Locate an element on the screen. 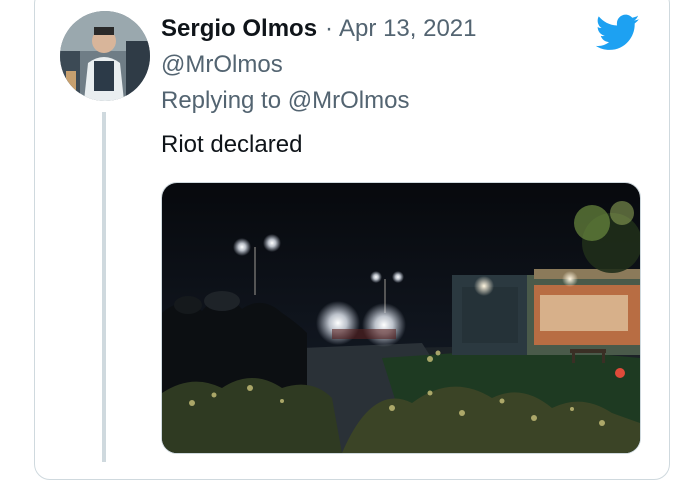 The width and height of the screenshot is (700, 480). avatar-image is located at coordinates (105, 56).